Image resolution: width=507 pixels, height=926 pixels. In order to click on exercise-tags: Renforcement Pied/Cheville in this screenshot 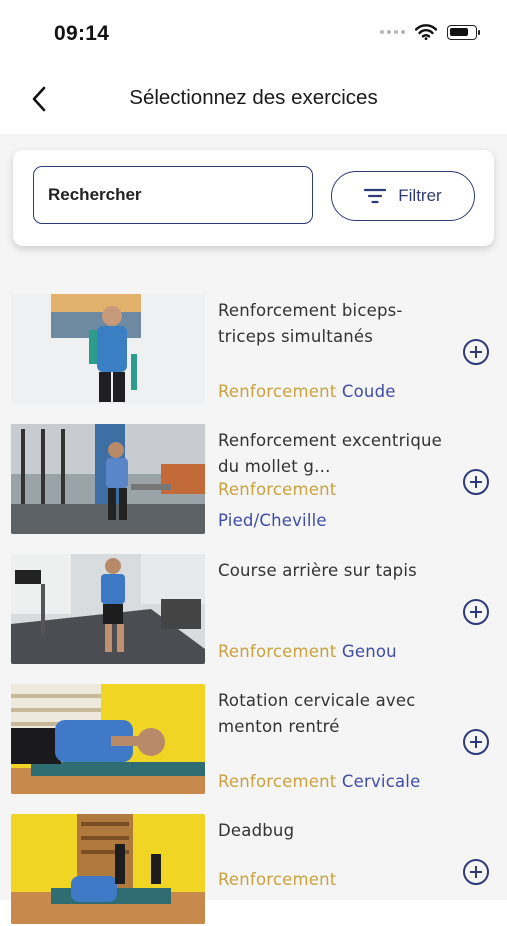, I will do `click(338, 505)`.